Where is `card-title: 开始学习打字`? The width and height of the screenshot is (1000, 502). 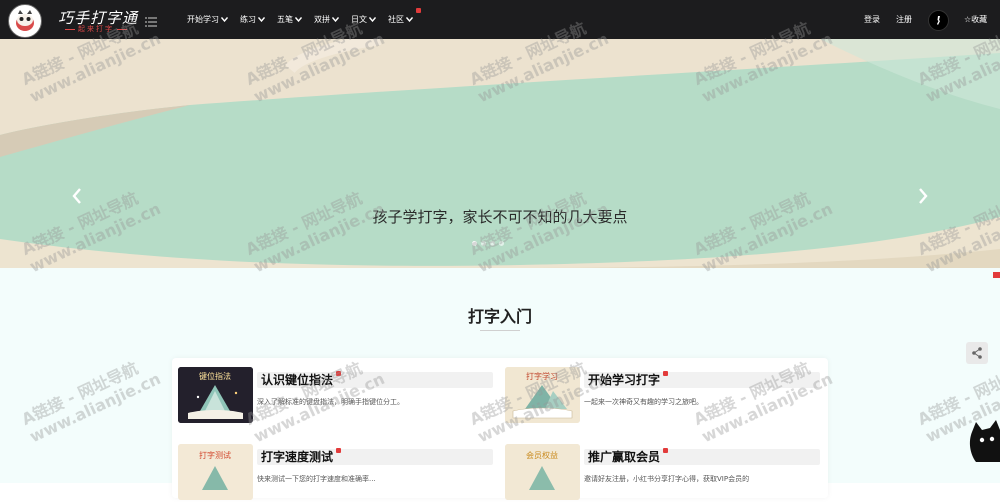 card-title: 开始学习打字 is located at coordinates (628, 379).